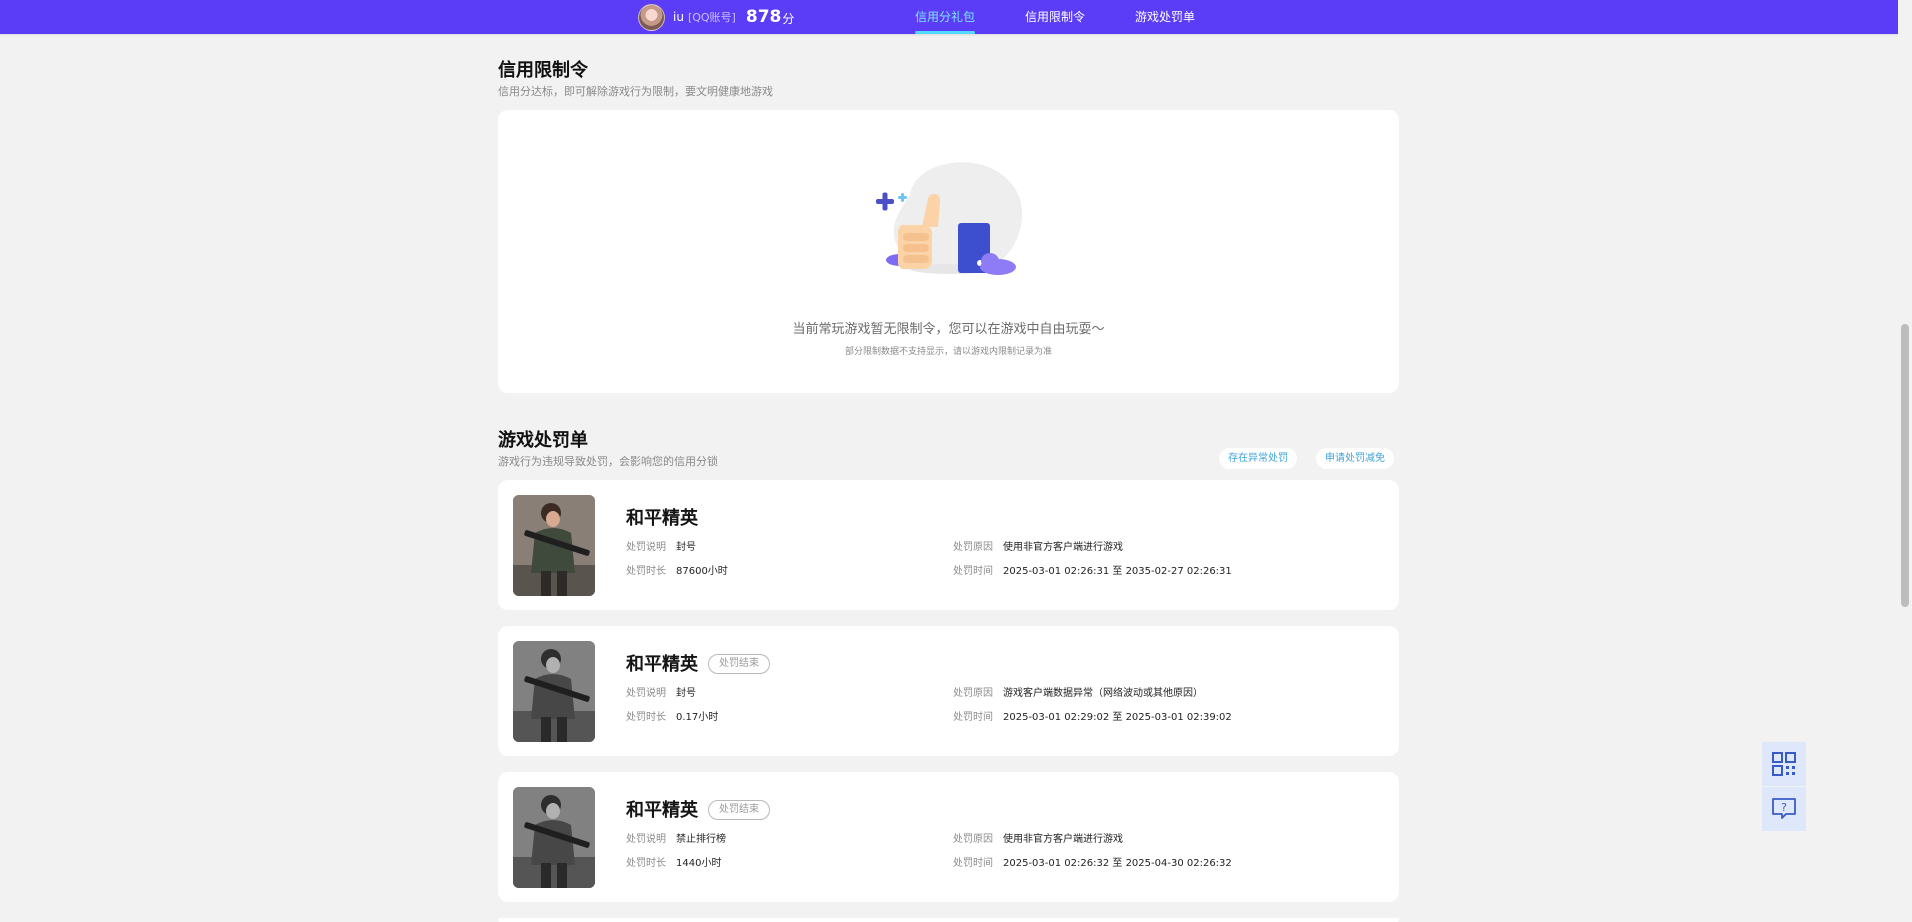  I want to click on penalty-card-partial, so click(948, 920).